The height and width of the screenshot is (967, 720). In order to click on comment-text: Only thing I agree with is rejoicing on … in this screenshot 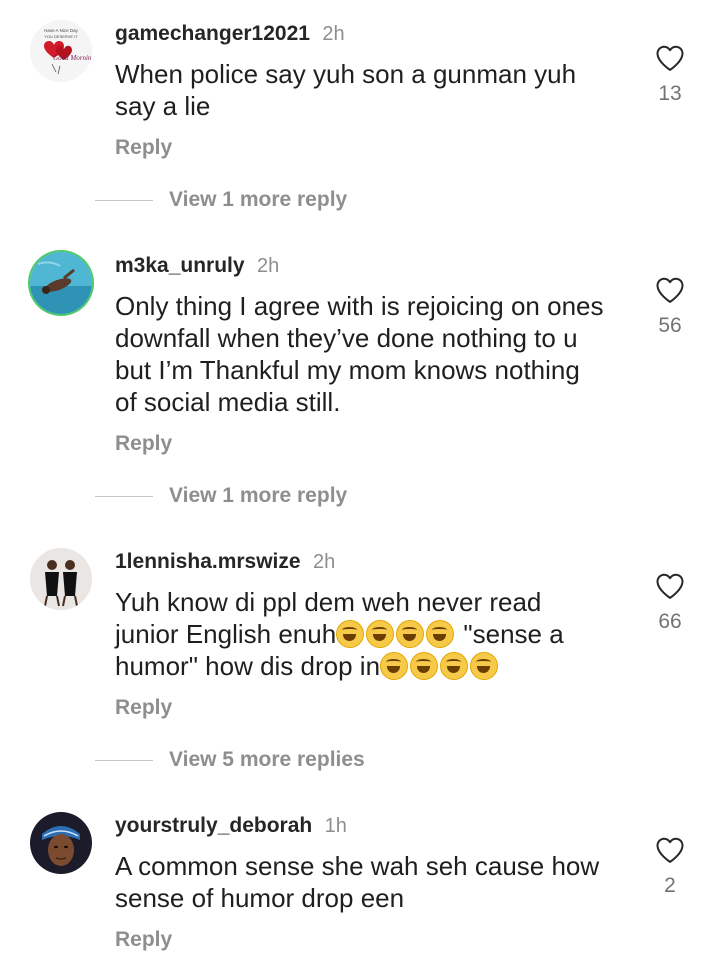, I will do `click(375, 354)`.